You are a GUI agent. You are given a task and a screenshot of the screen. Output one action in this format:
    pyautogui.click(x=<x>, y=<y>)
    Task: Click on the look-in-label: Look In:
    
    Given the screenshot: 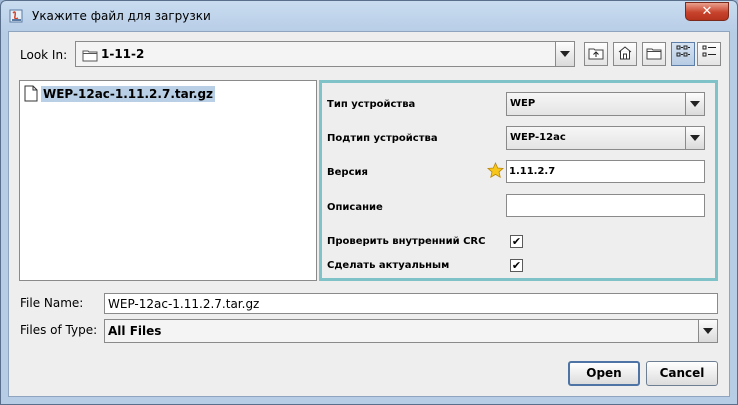 What is the action you would take?
    pyautogui.click(x=44, y=55)
    